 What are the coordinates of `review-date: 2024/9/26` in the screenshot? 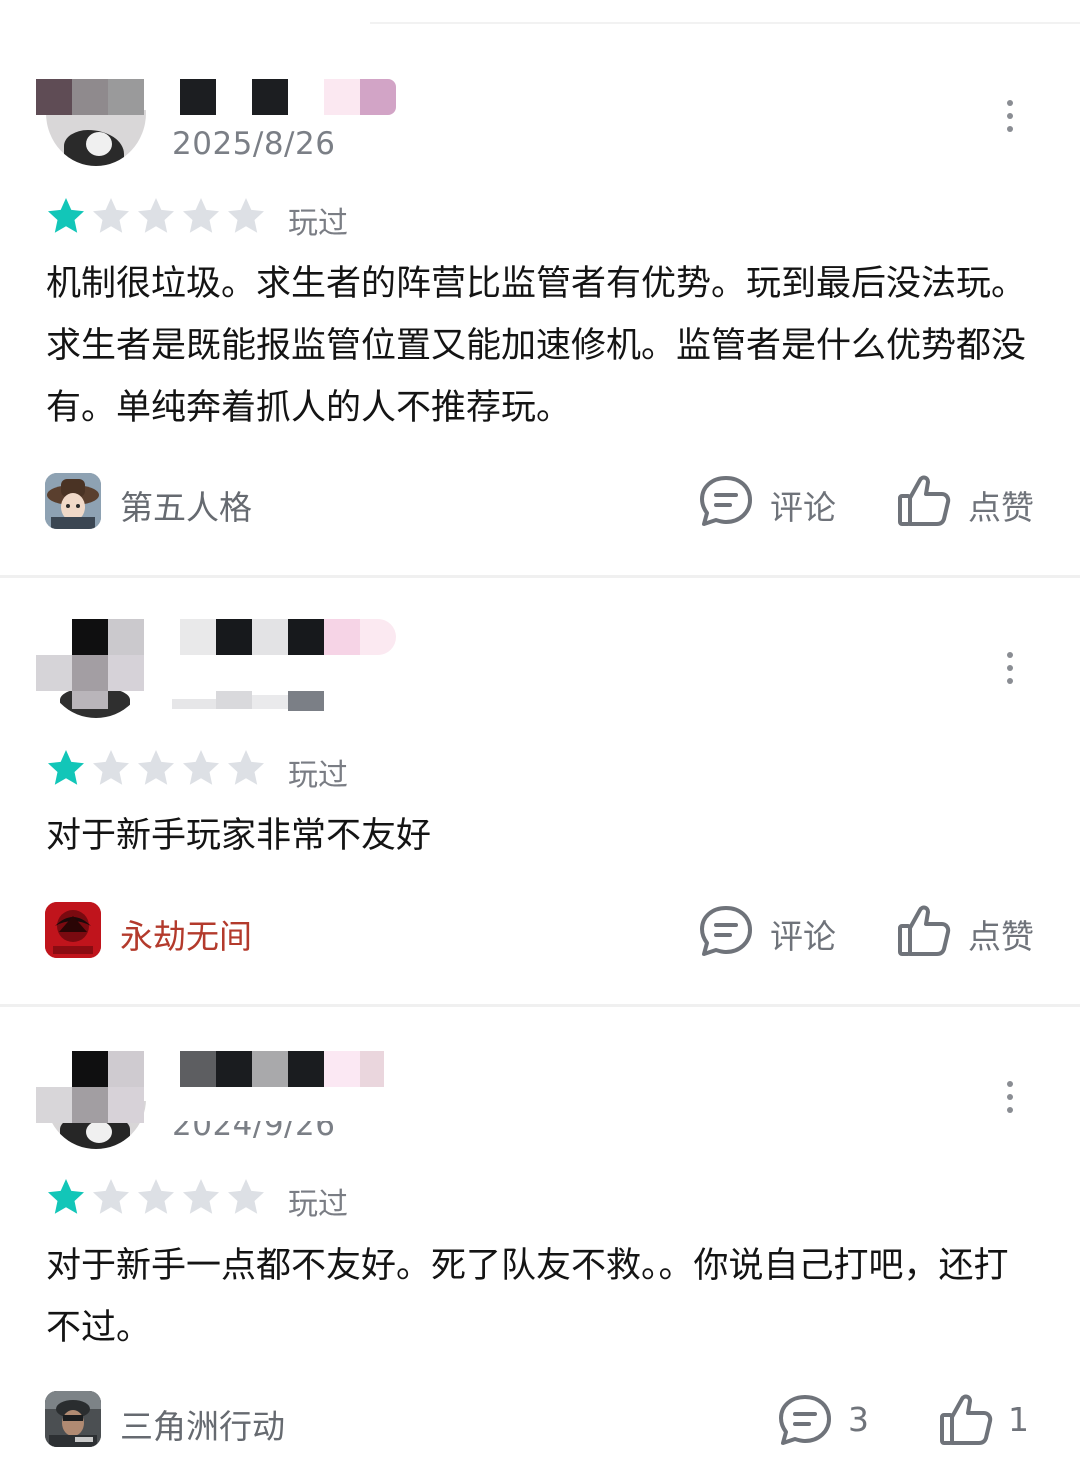 It's located at (254, 1125).